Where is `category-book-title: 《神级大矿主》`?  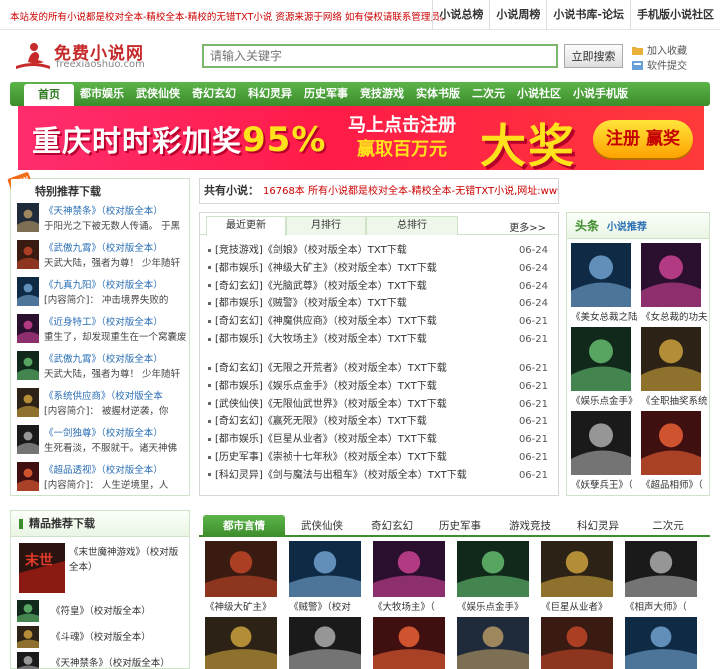
category-book-title: 《神级大矿主》 is located at coordinates (241, 606).